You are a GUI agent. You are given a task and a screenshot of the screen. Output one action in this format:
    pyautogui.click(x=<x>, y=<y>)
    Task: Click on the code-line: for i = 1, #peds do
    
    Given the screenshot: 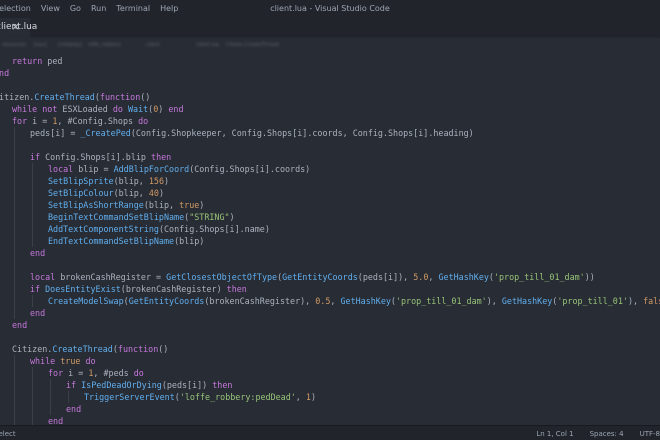 What is the action you would take?
    pyautogui.click(x=96, y=373)
    